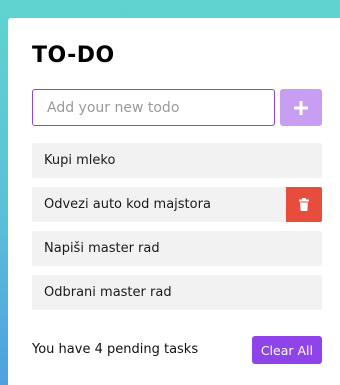 The image size is (340, 385). I want to click on list-item: Odvezi auto kod majstora, so click(177, 204).